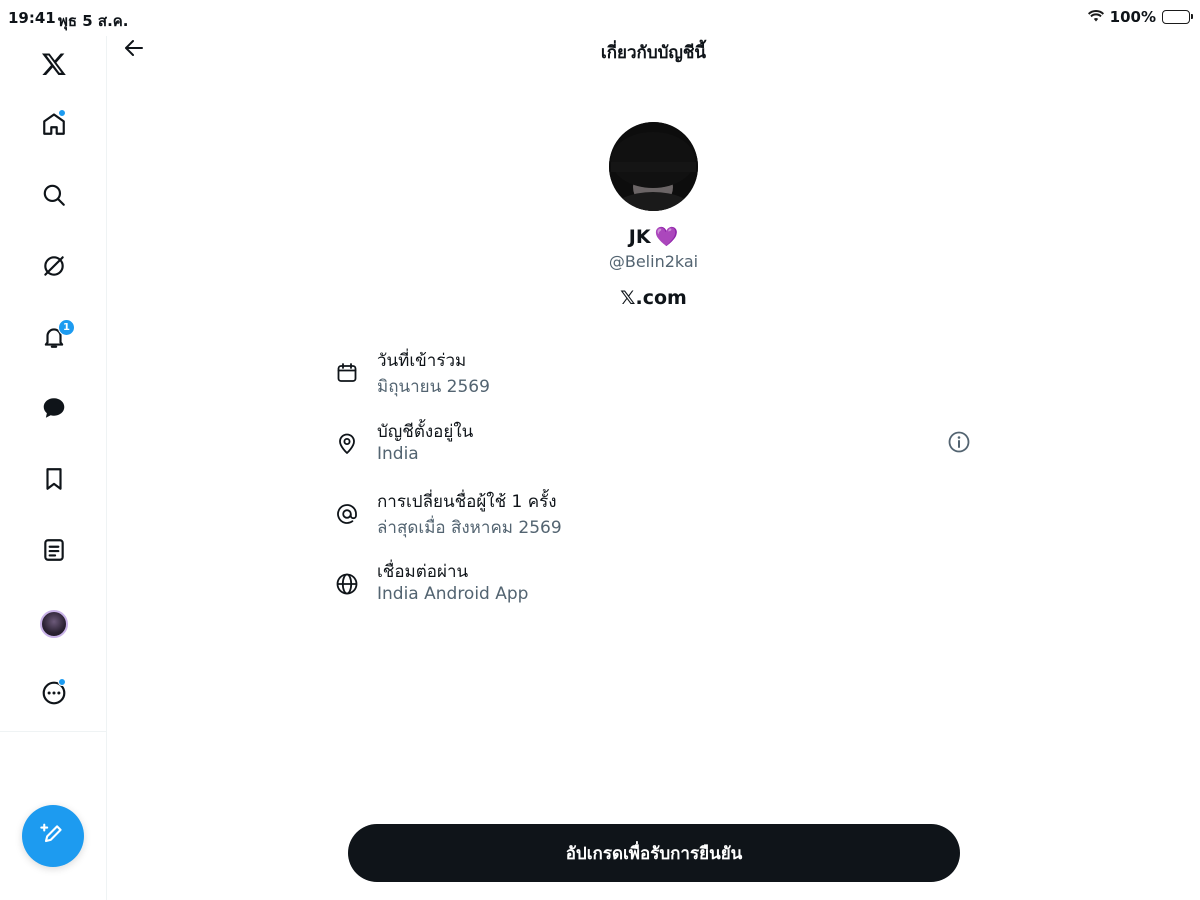  I want to click on profile-name-text: JK, so click(639, 237).